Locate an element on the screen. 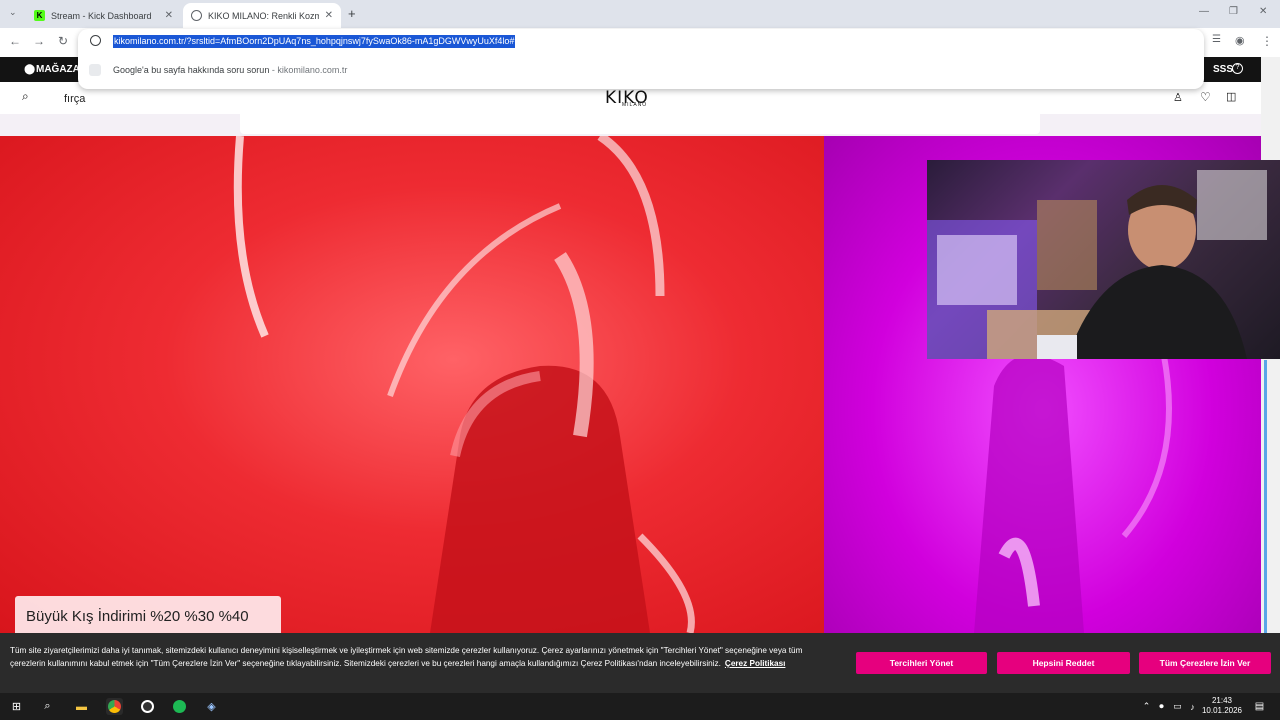 Image resolution: width=1280 pixels, height=720 pixels. faq-link: SSS is located at coordinates (1223, 69).